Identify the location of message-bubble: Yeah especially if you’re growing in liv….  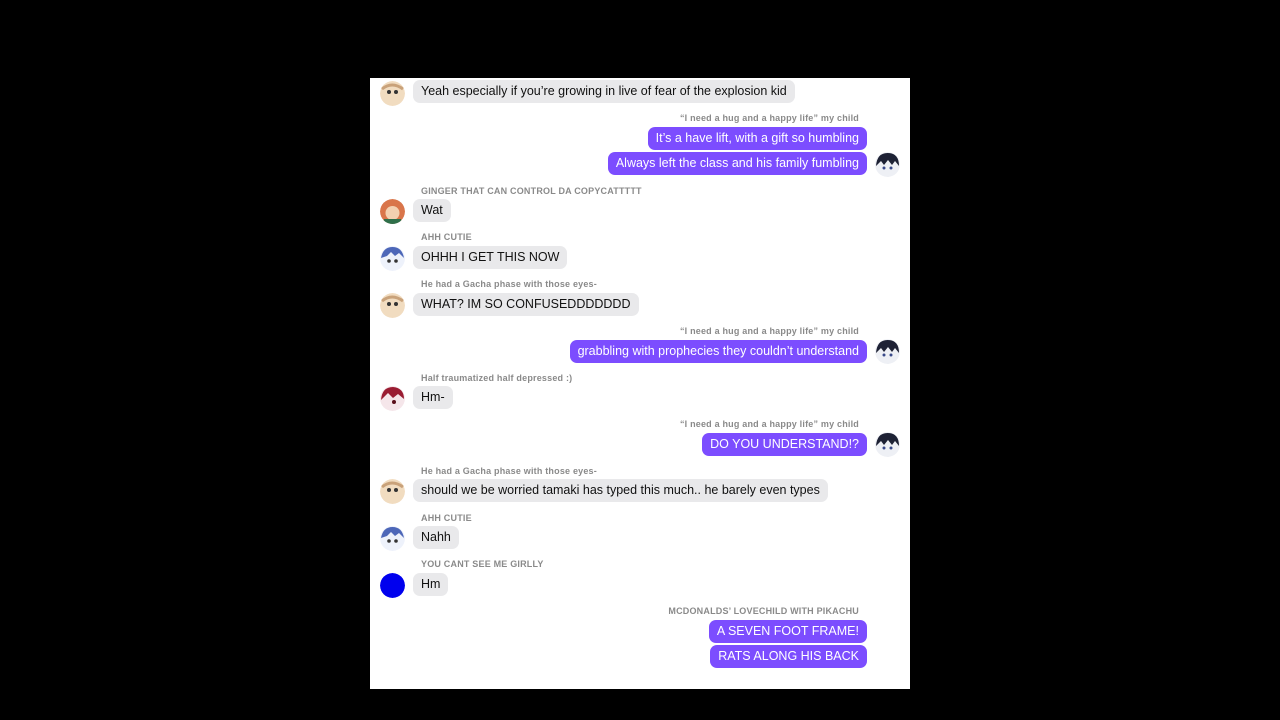
(604, 91).